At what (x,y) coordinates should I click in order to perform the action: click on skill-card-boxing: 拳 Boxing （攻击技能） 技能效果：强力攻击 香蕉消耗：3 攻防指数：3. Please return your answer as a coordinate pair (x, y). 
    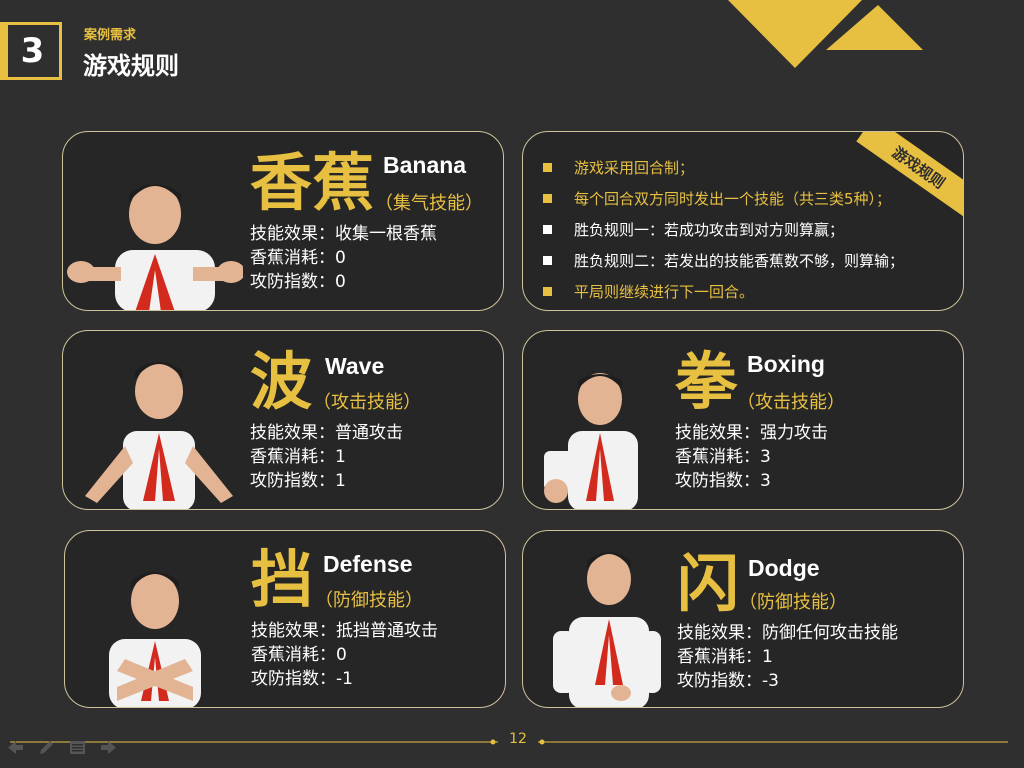
    Looking at the image, I should click on (743, 420).